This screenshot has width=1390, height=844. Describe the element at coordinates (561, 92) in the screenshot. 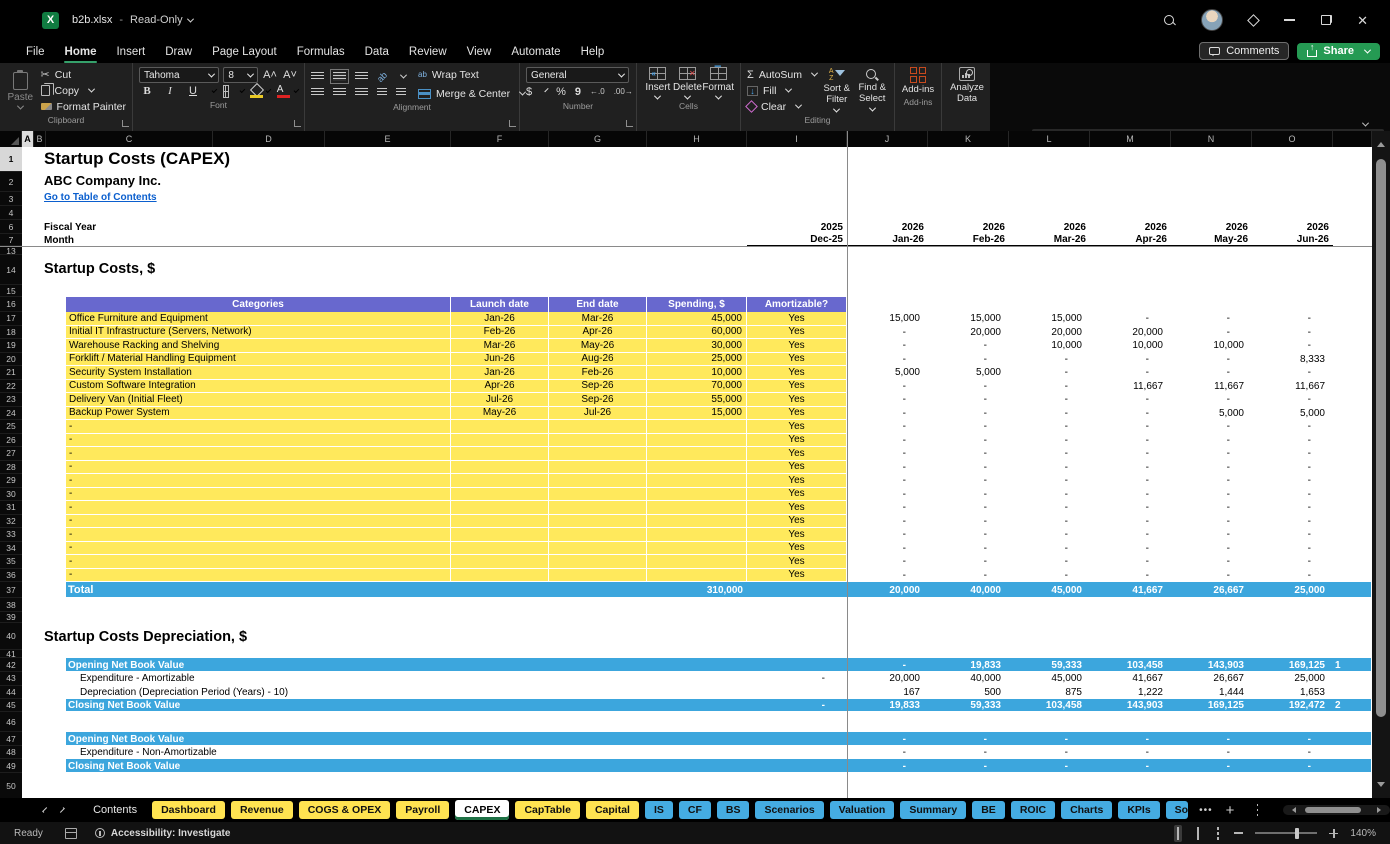

I see `percent-style-icon: %` at that location.